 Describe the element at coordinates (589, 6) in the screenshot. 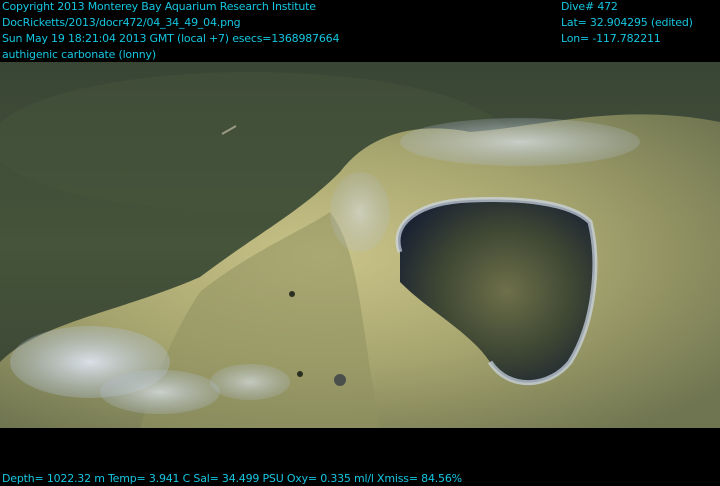

I see `dive-number-text: Dive# 472` at that location.